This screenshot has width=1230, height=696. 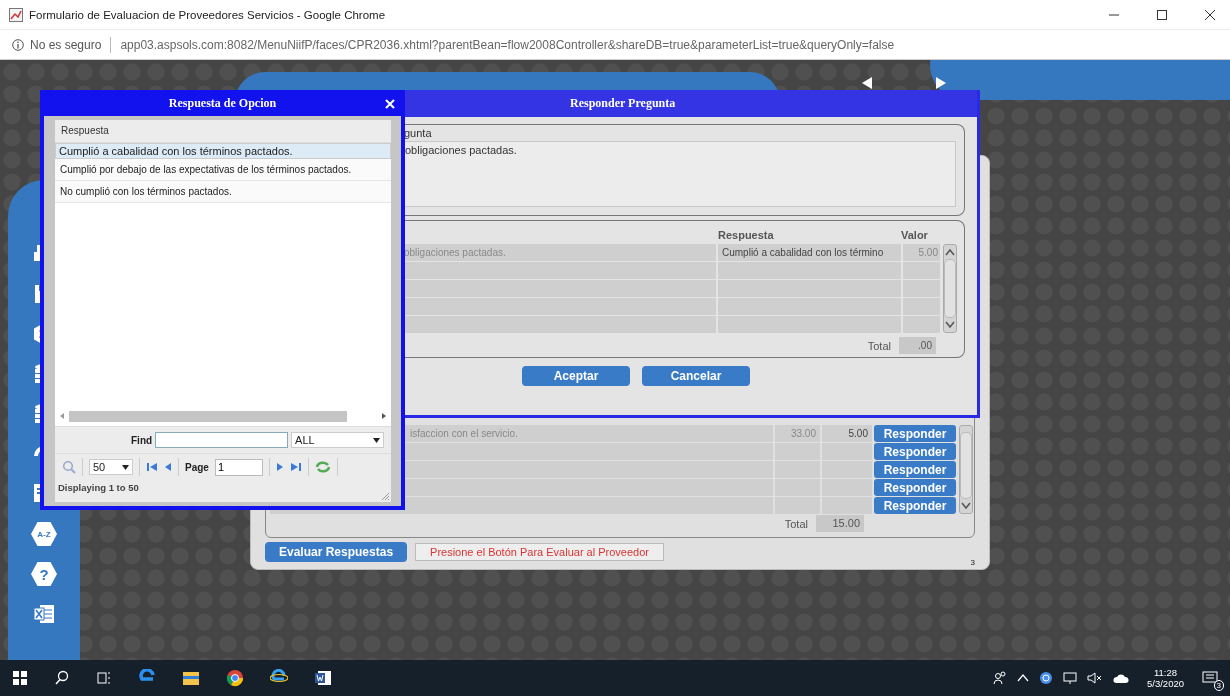 What do you see at coordinates (696, 376) in the screenshot?
I see `cancel-button: Cancelar` at bounding box center [696, 376].